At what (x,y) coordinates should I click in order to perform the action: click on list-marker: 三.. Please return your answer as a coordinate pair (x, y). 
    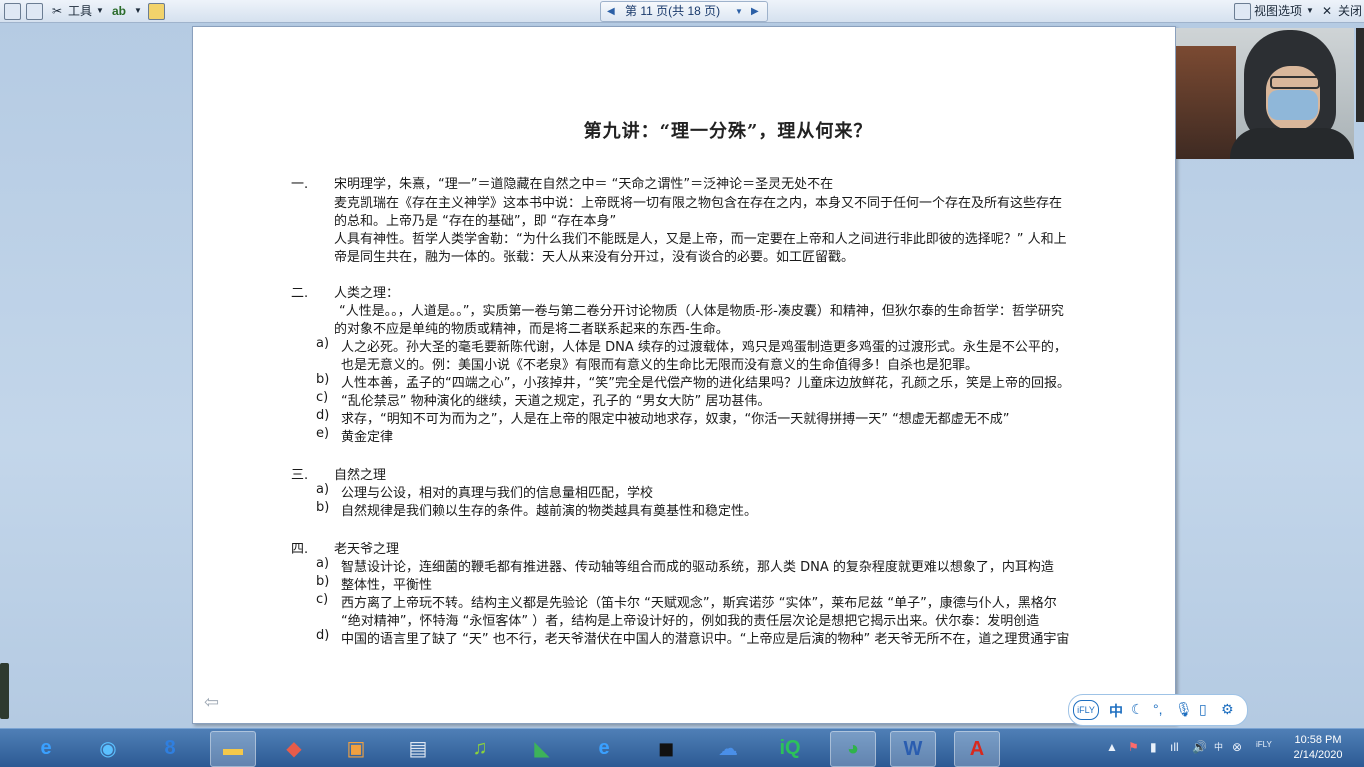
    Looking at the image, I should click on (300, 475).